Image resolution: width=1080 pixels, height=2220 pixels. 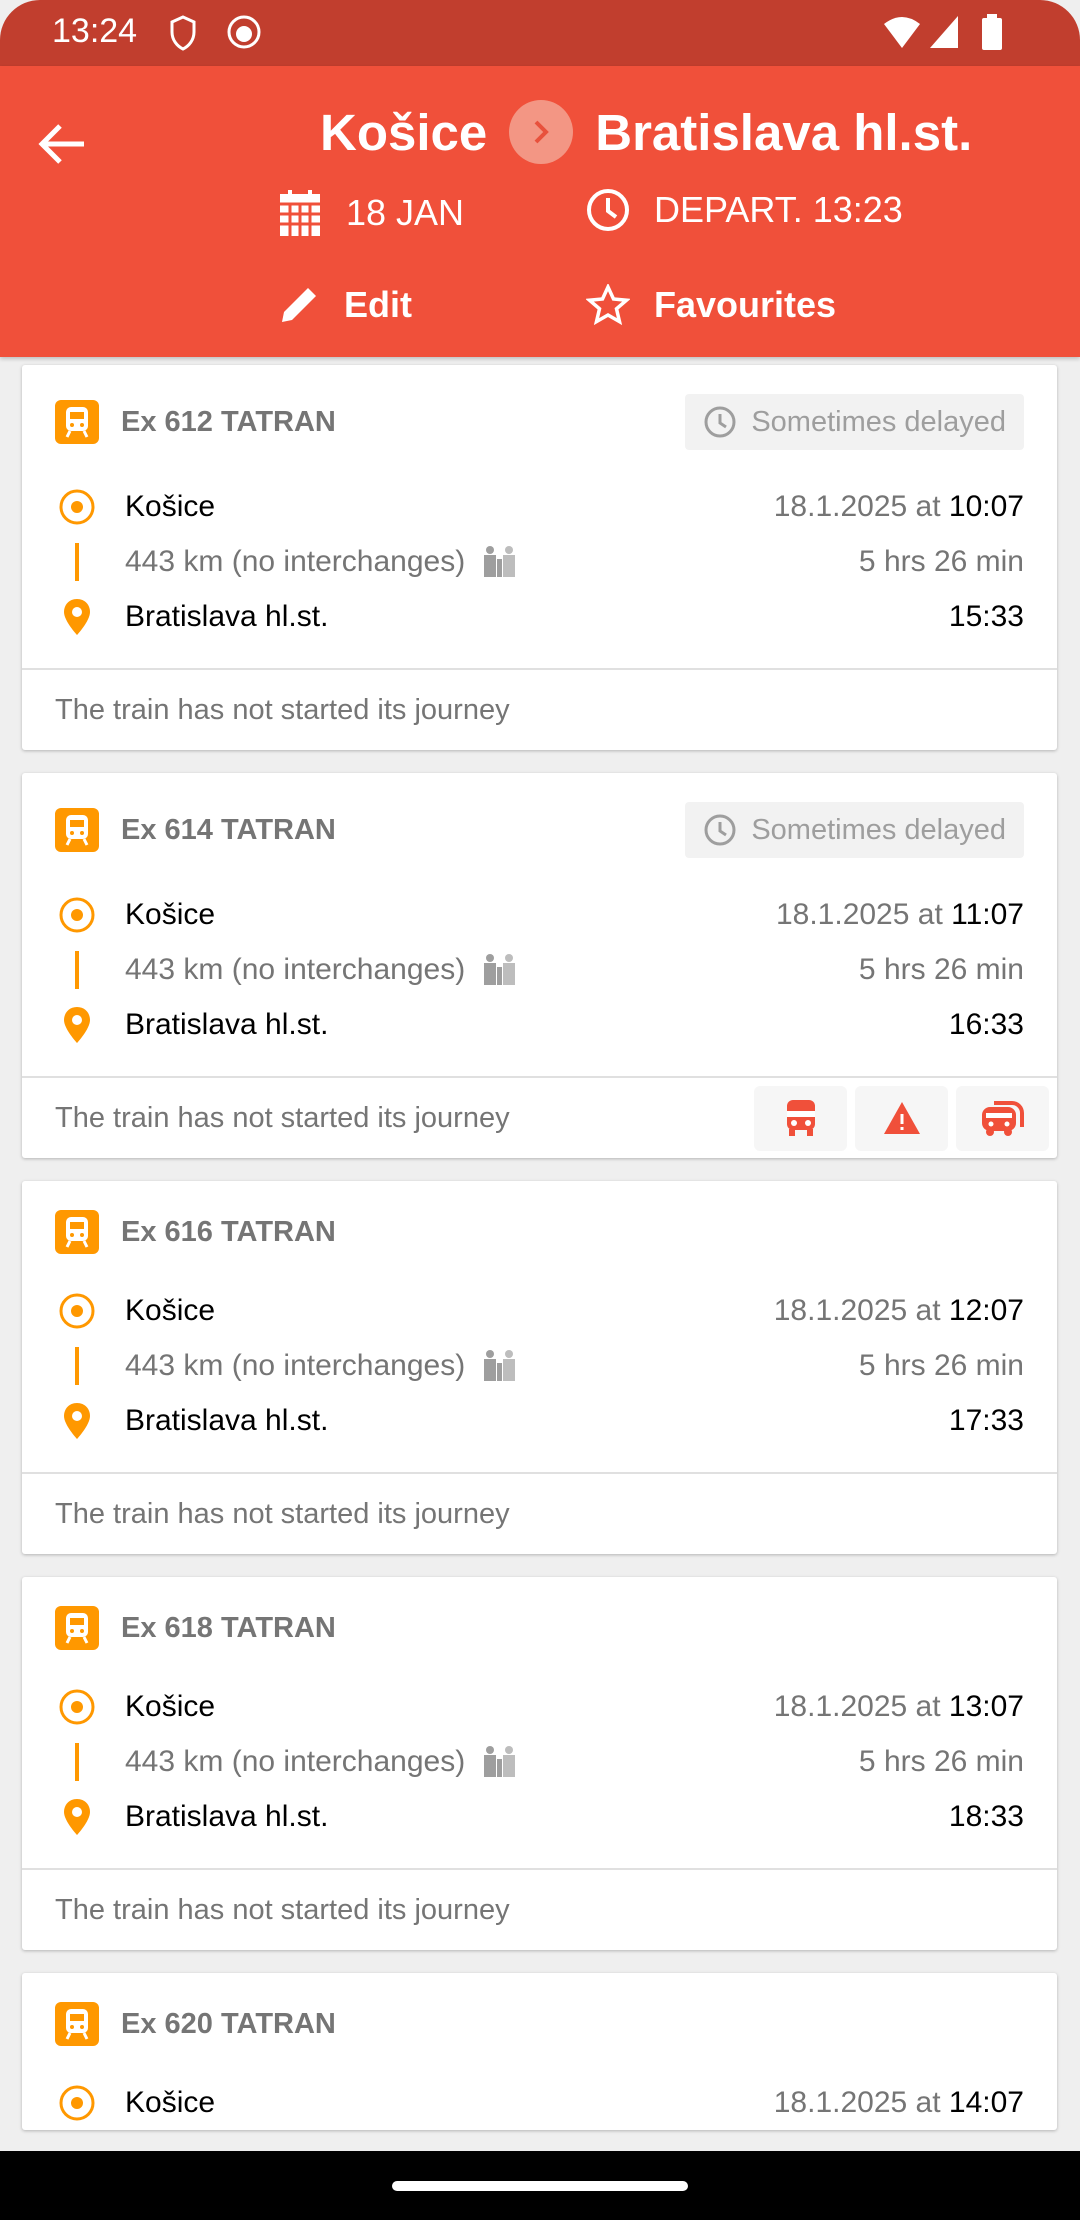 I want to click on card-header: Ex 616 TATRAN, so click(x=539, y=1232).